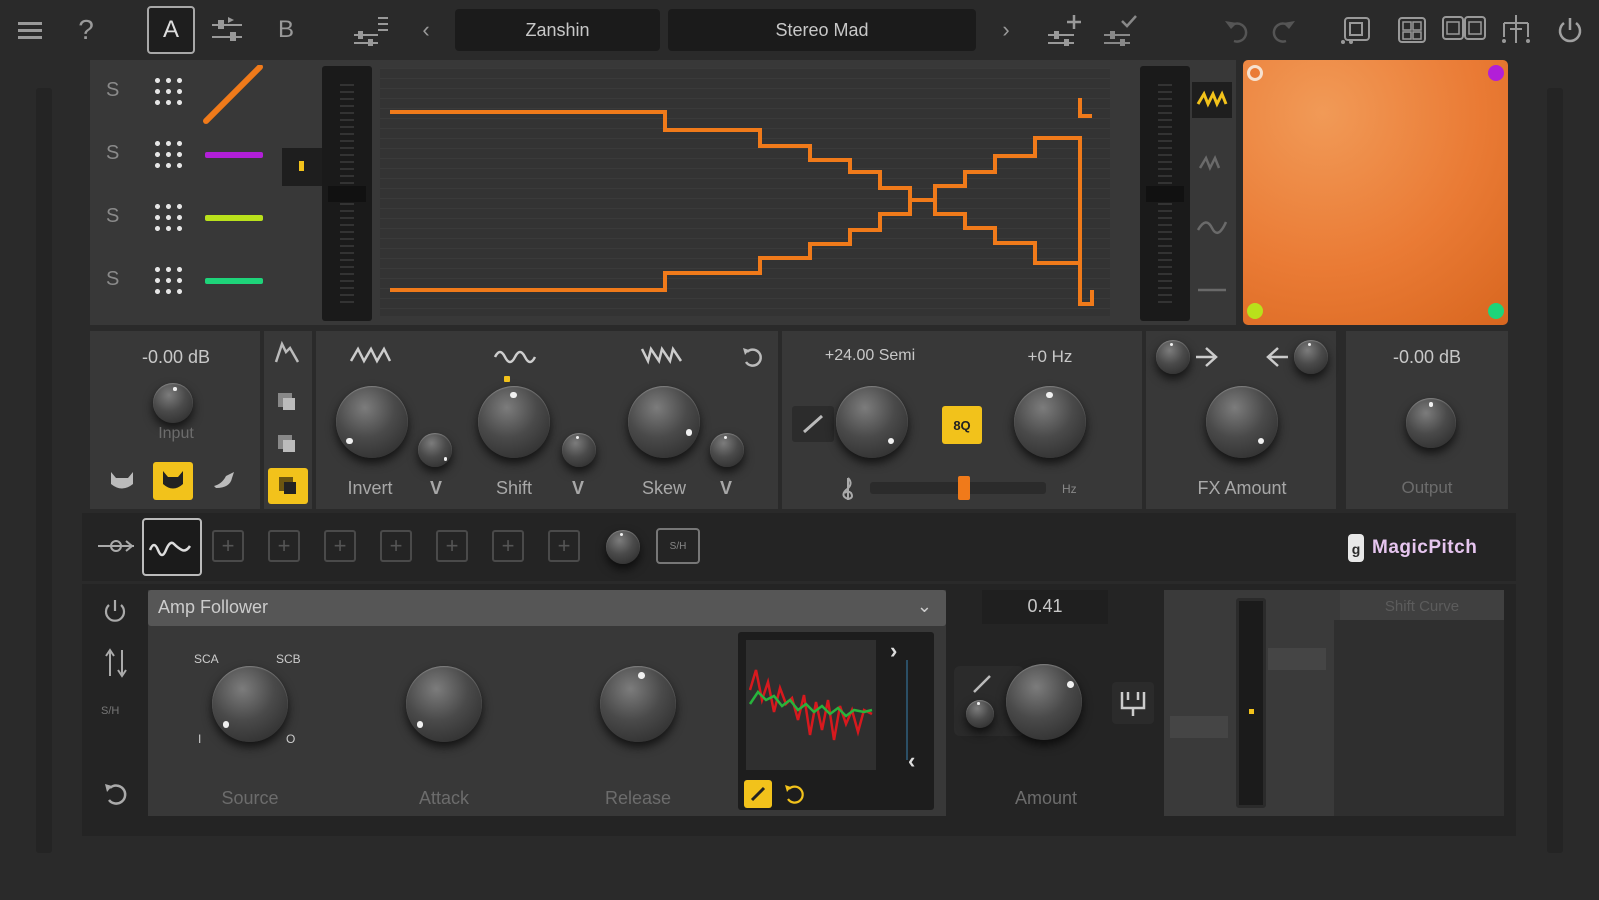  I want to click on shift-curve-area, so click(1419, 718).